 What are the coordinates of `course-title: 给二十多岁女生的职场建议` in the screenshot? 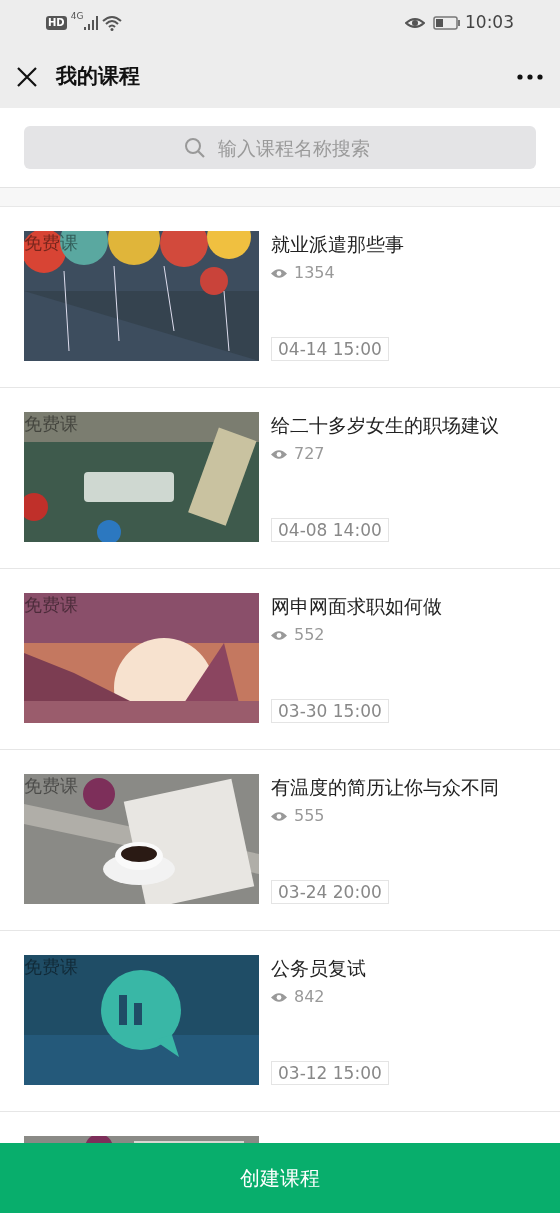 It's located at (385, 425).